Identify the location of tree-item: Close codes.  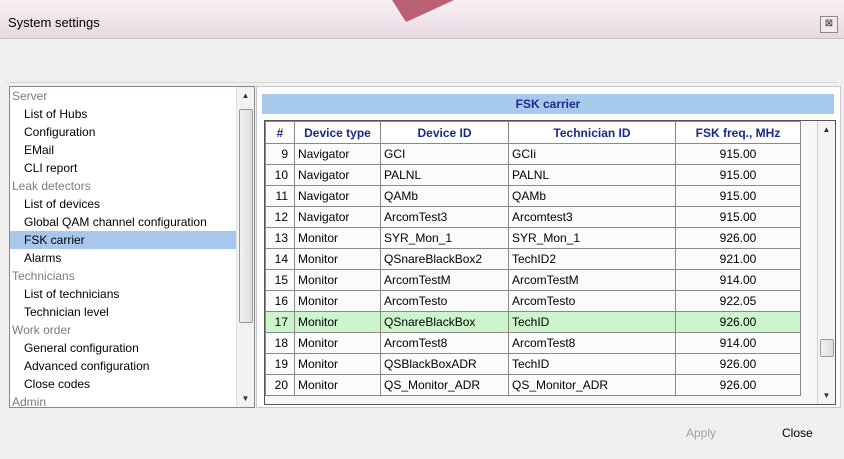
(123, 384).